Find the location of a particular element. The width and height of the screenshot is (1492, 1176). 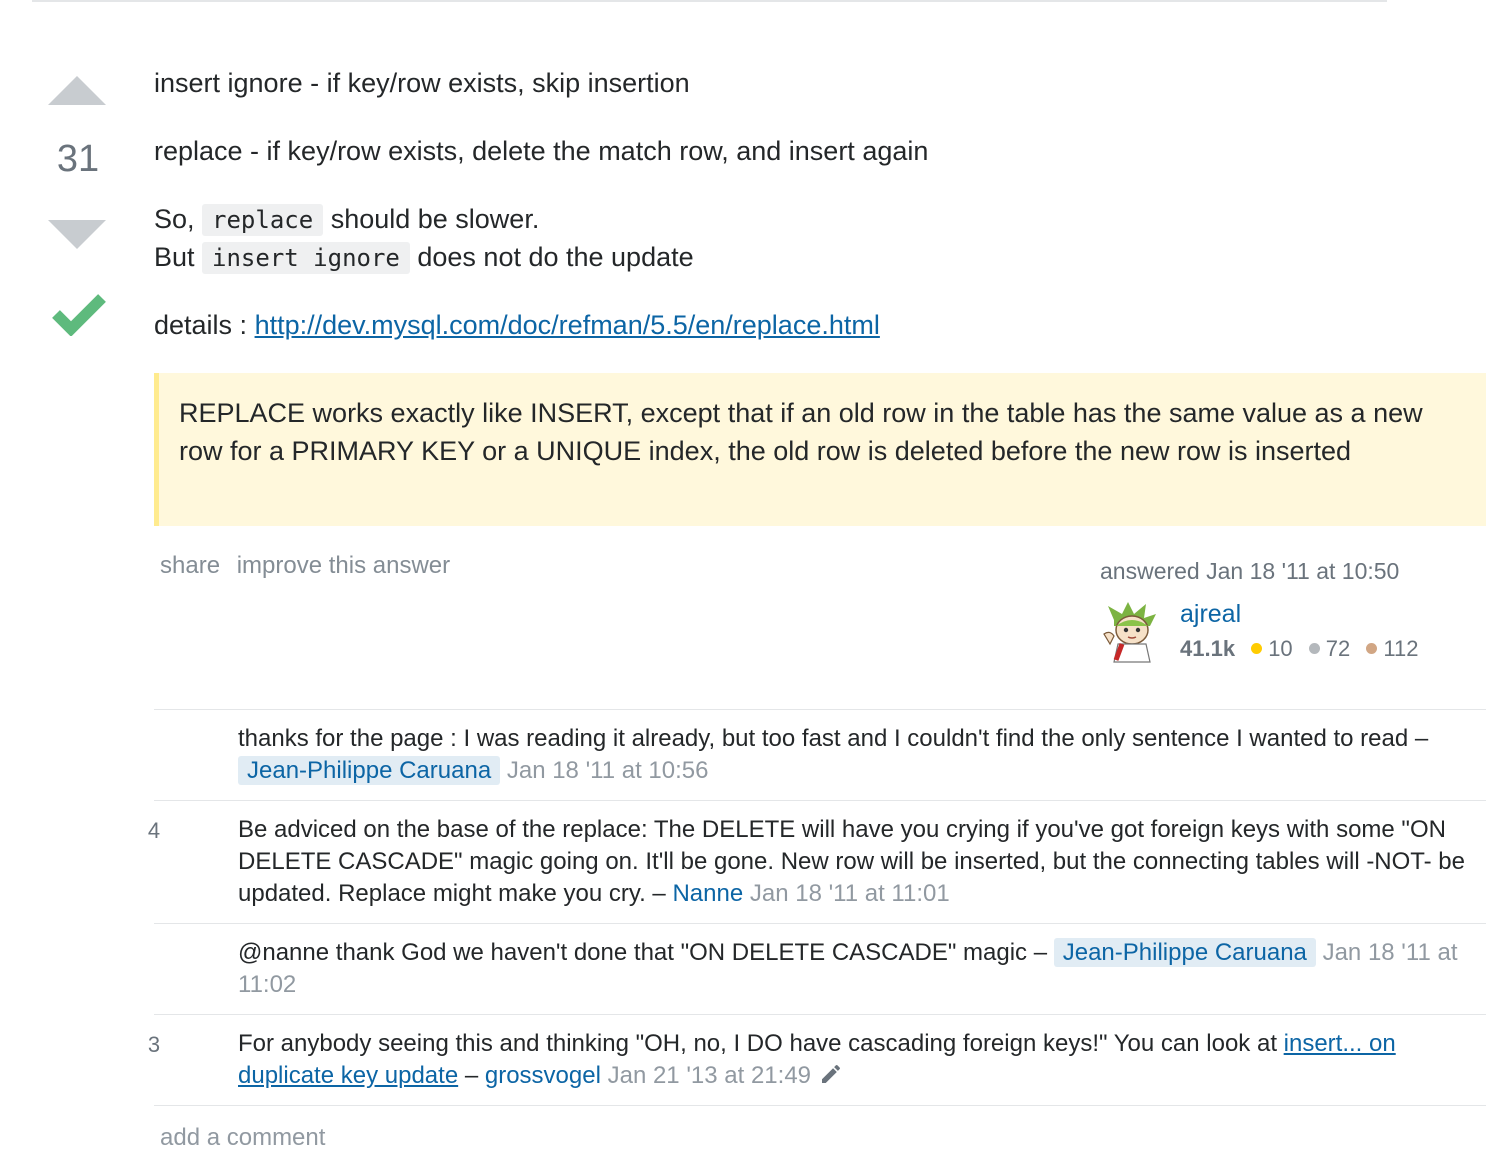

add-comment-link: add a comment is located at coordinates (242, 1138).